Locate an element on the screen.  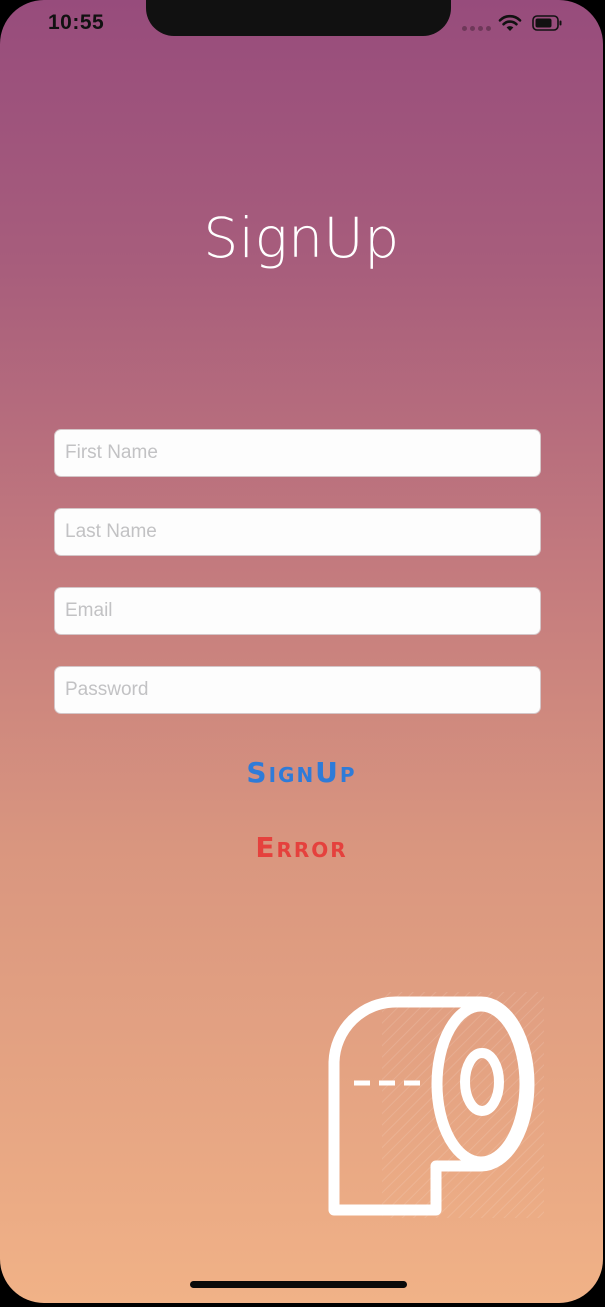
error-label: Error is located at coordinates (301, 847).